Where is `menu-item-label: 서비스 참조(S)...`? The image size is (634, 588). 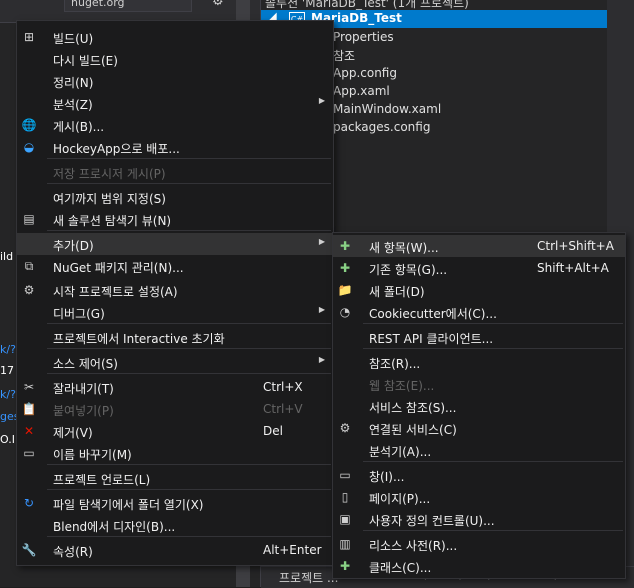
menu-item-label: 서비스 참조(S)... is located at coordinates (413, 408).